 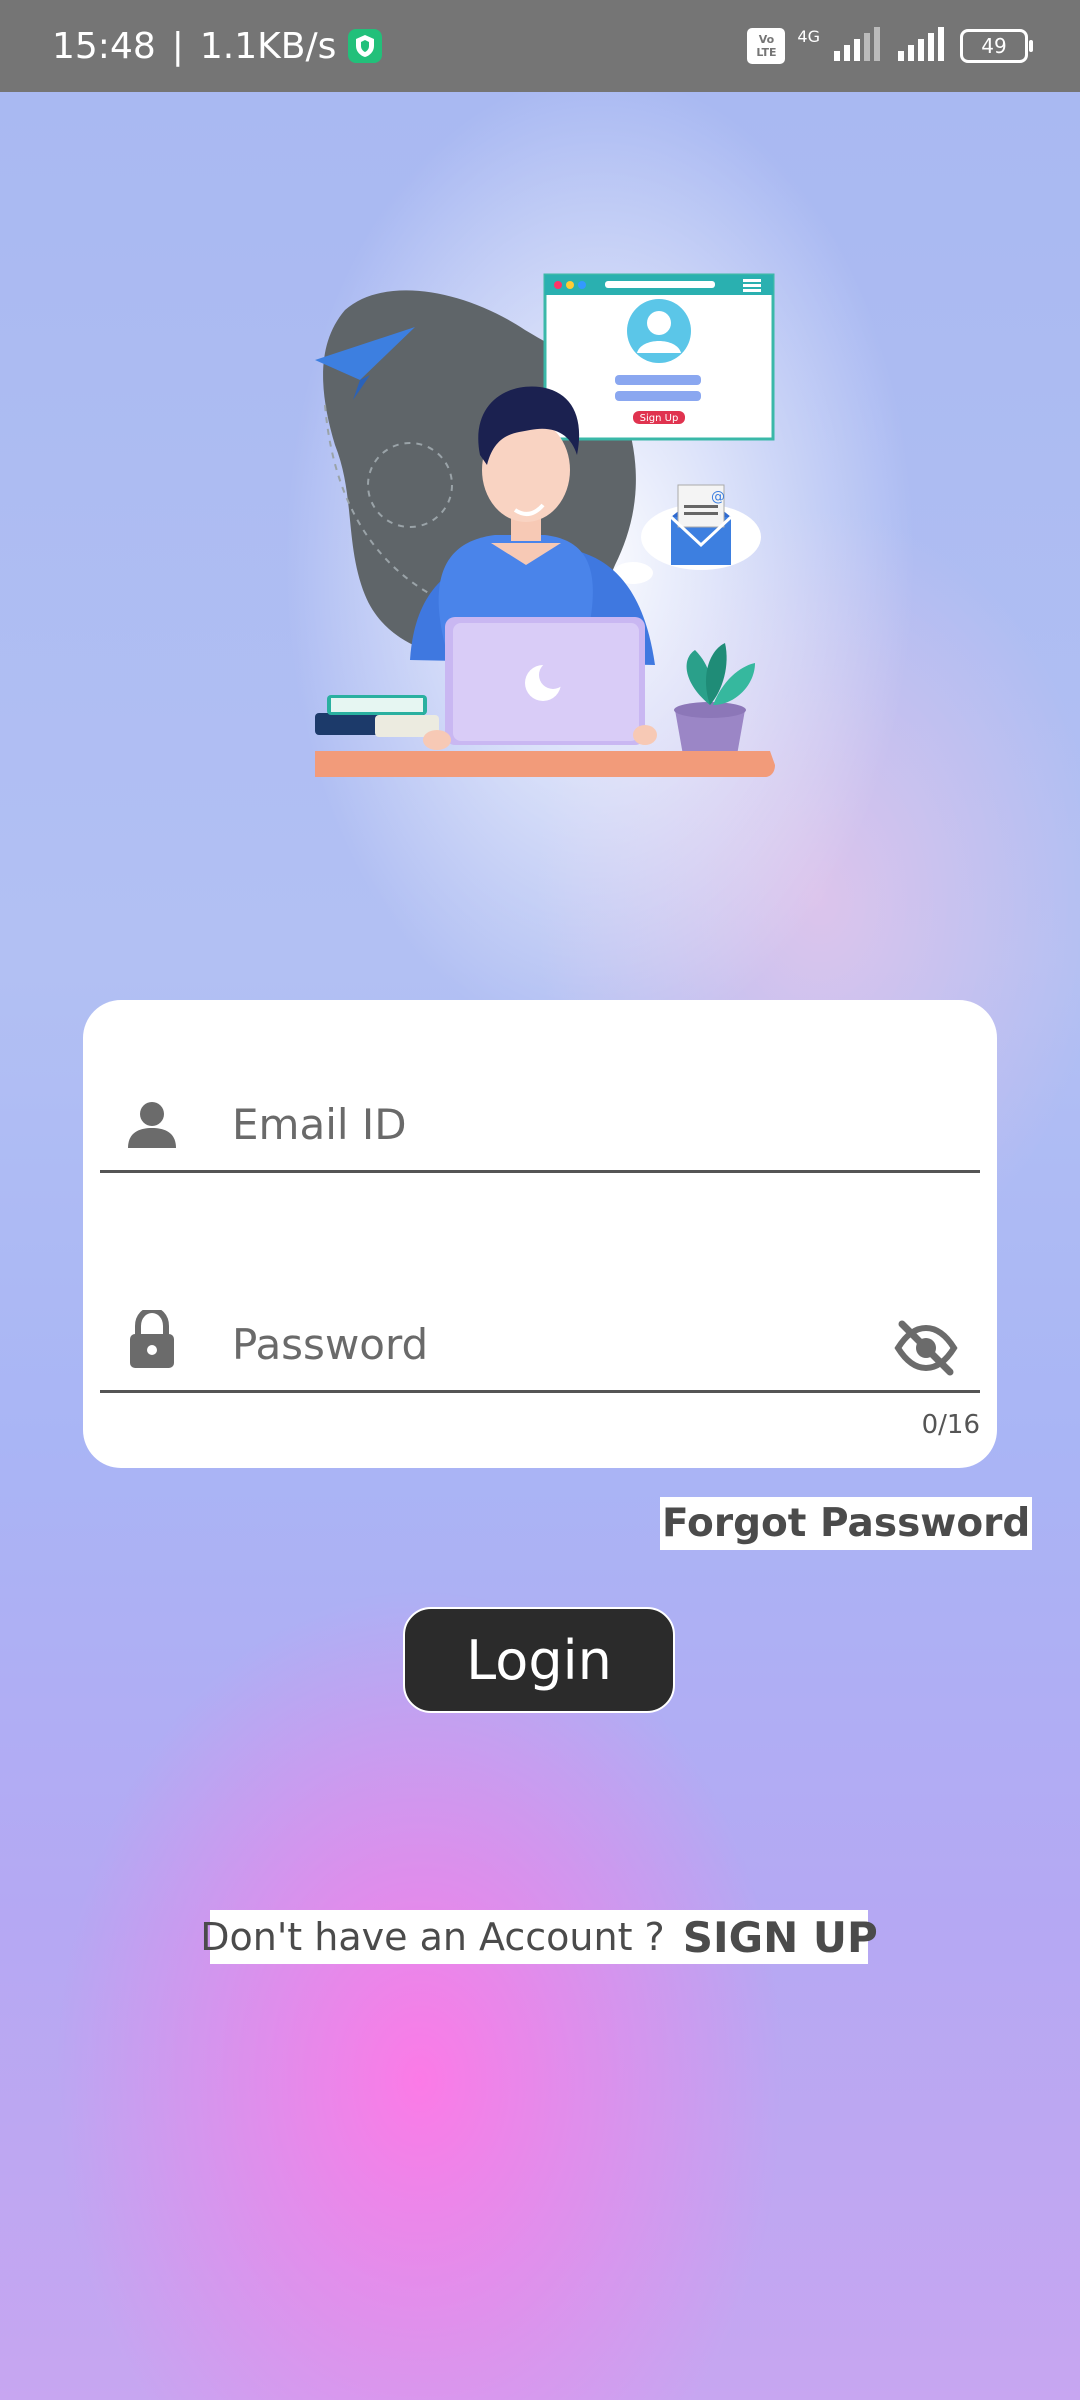 What do you see at coordinates (532, 1124) in the screenshot?
I see `email-input` at bounding box center [532, 1124].